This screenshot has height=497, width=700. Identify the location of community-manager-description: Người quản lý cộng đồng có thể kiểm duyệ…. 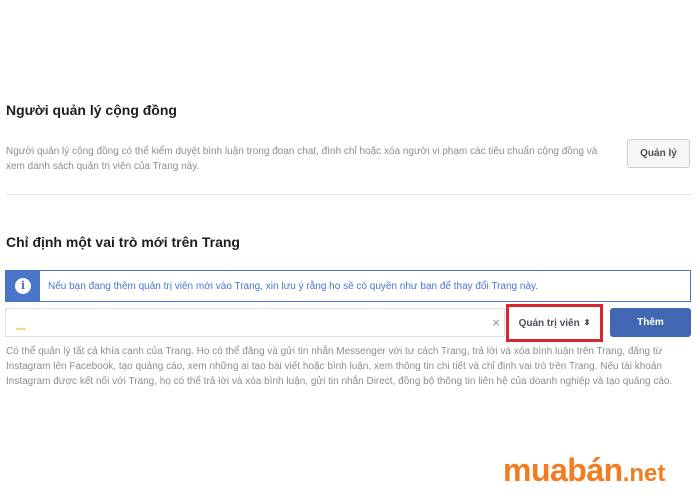
(302, 159).